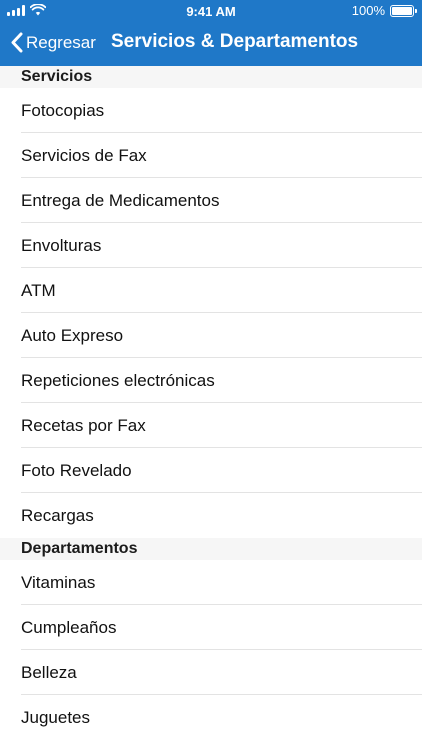 The image size is (422, 750). What do you see at coordinates (211, 515) in the screenshot?
I see `list-item: Recargas` at bounding box center [211, 515].